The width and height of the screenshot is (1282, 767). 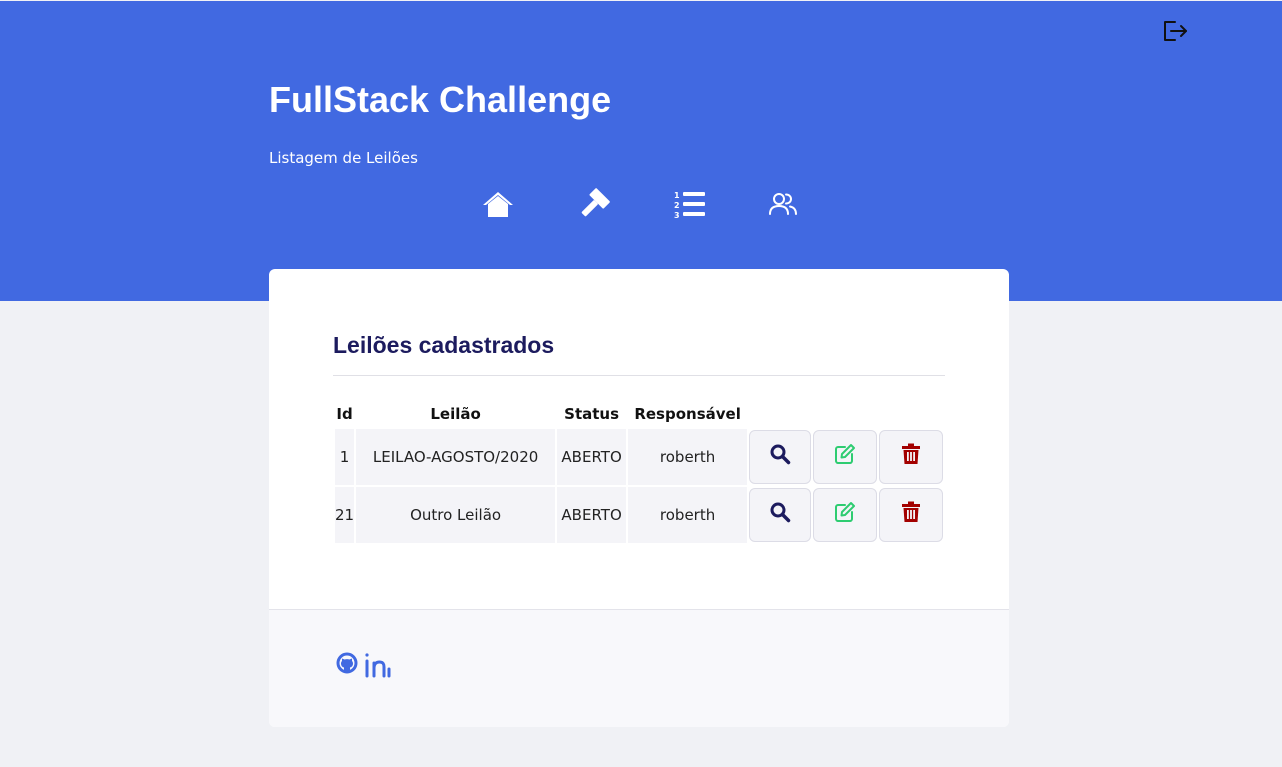 I want to click on page-subtitle: Listagem de Leilões, so click(x=343, y=158).